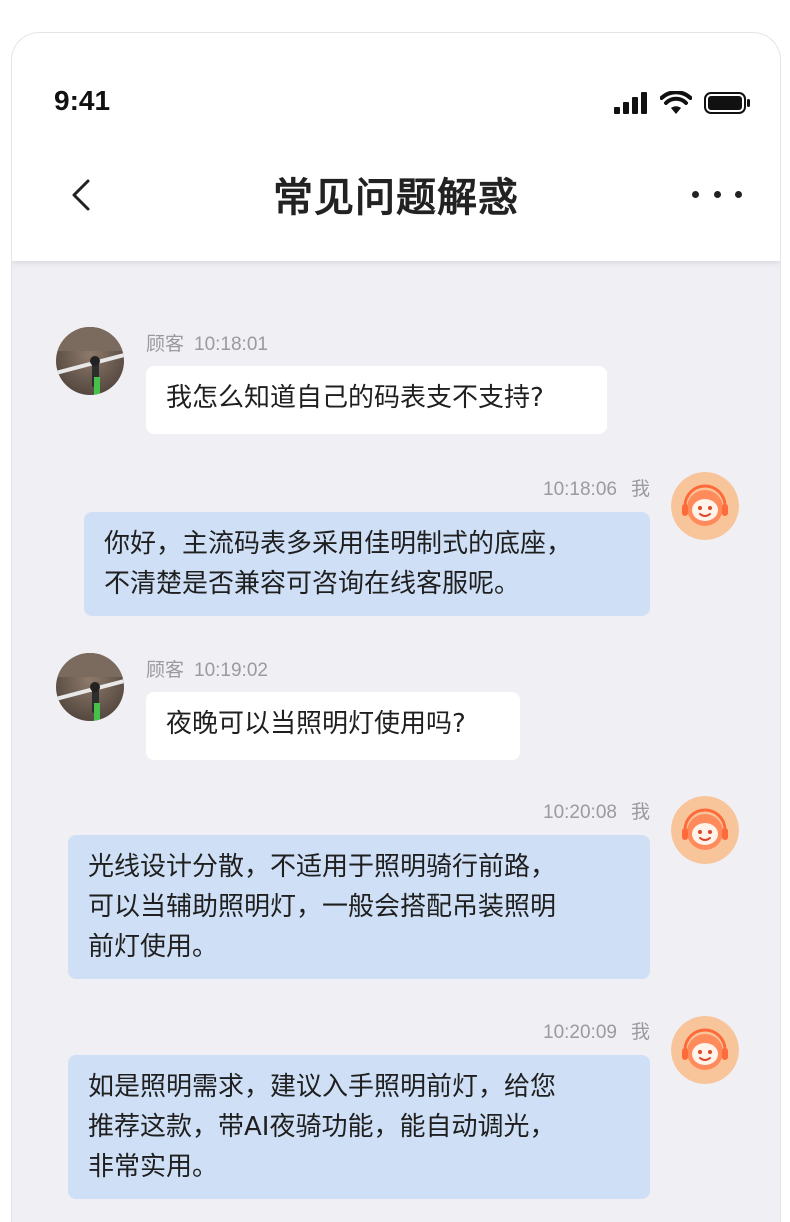  What do you see at coordinates (231, 670) in the screenshot?
I see `message-time: 10:19:02` at bounding box center [231, 670].